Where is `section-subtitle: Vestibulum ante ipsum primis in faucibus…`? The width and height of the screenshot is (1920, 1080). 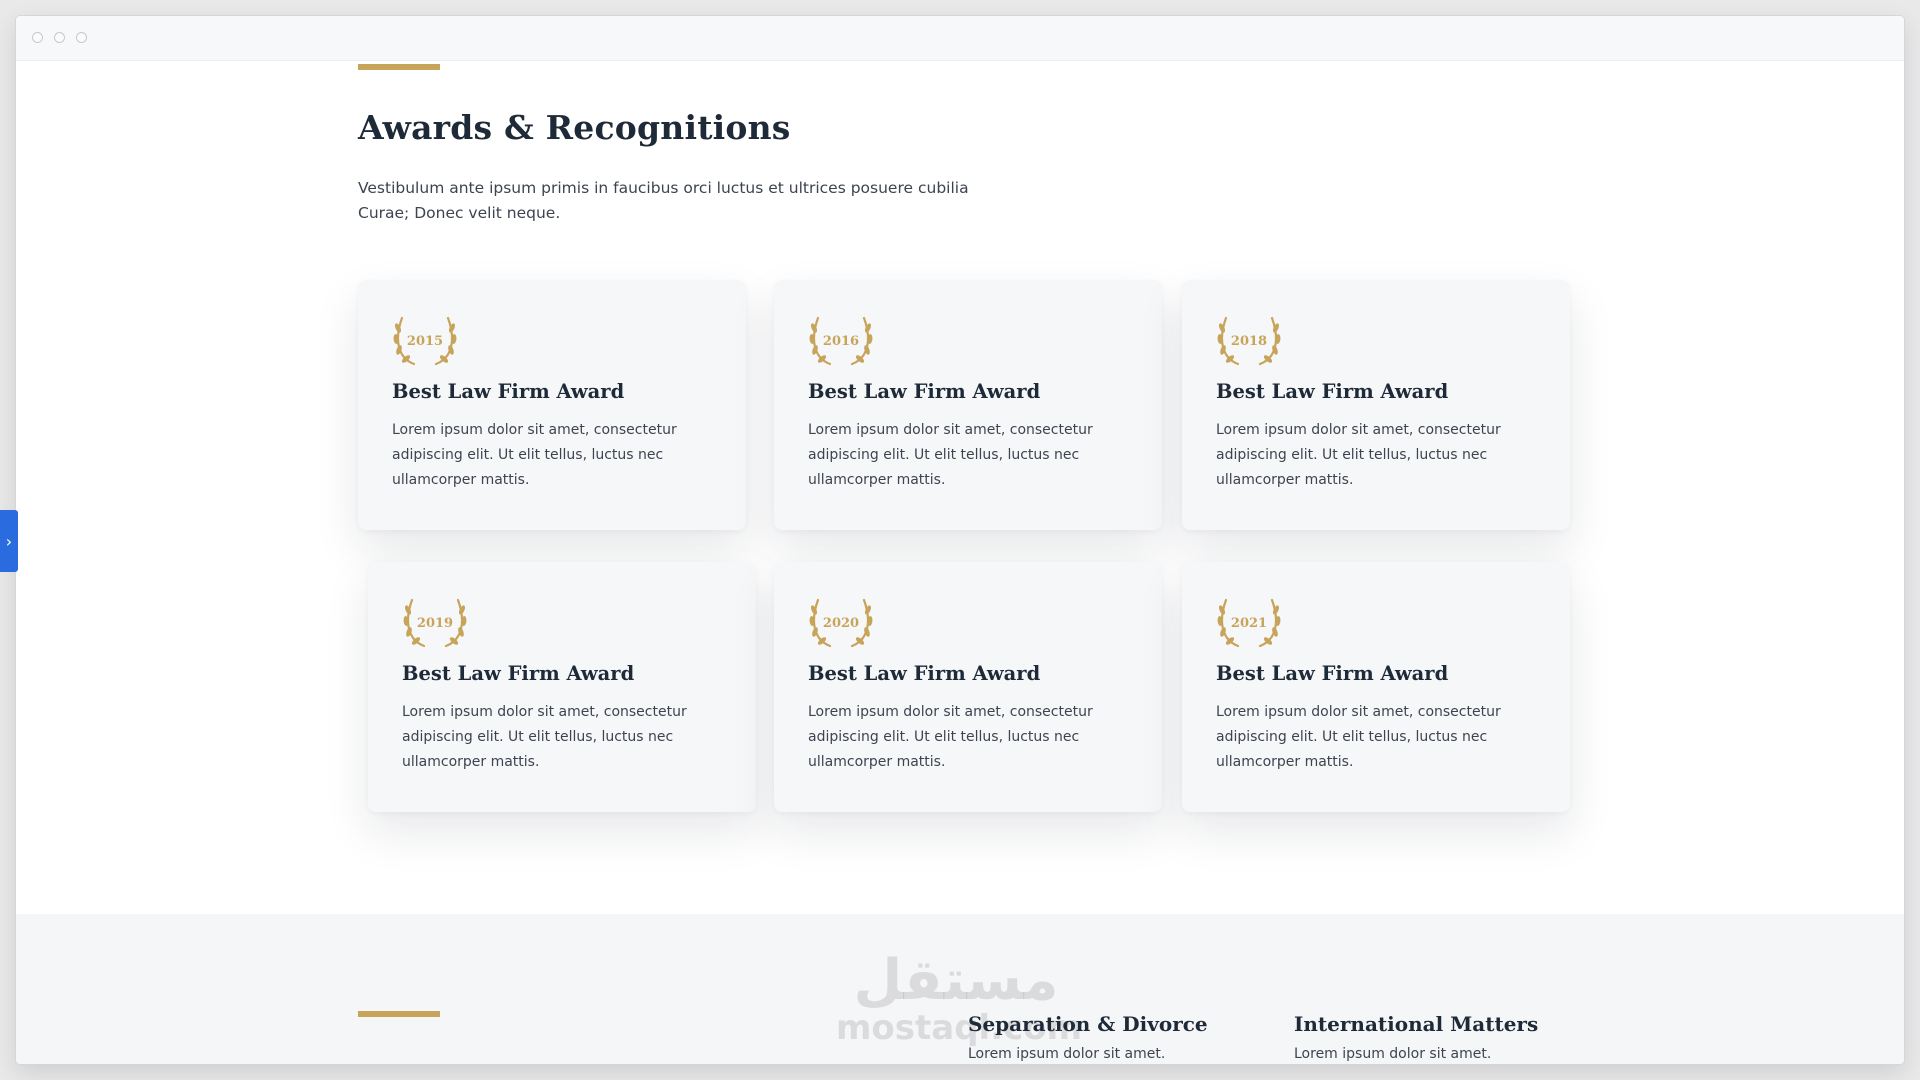
section-subtitle: Vestibulum ante ipsum primis in faucibus… is located at coordinates (663, 200).